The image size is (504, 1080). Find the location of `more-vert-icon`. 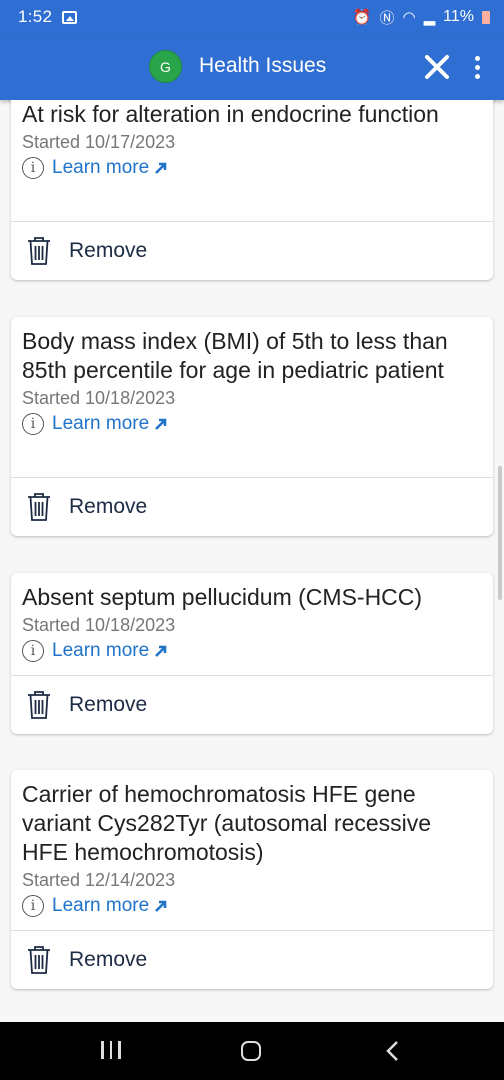

more-vert-icon is located at coordinates (477, 58).